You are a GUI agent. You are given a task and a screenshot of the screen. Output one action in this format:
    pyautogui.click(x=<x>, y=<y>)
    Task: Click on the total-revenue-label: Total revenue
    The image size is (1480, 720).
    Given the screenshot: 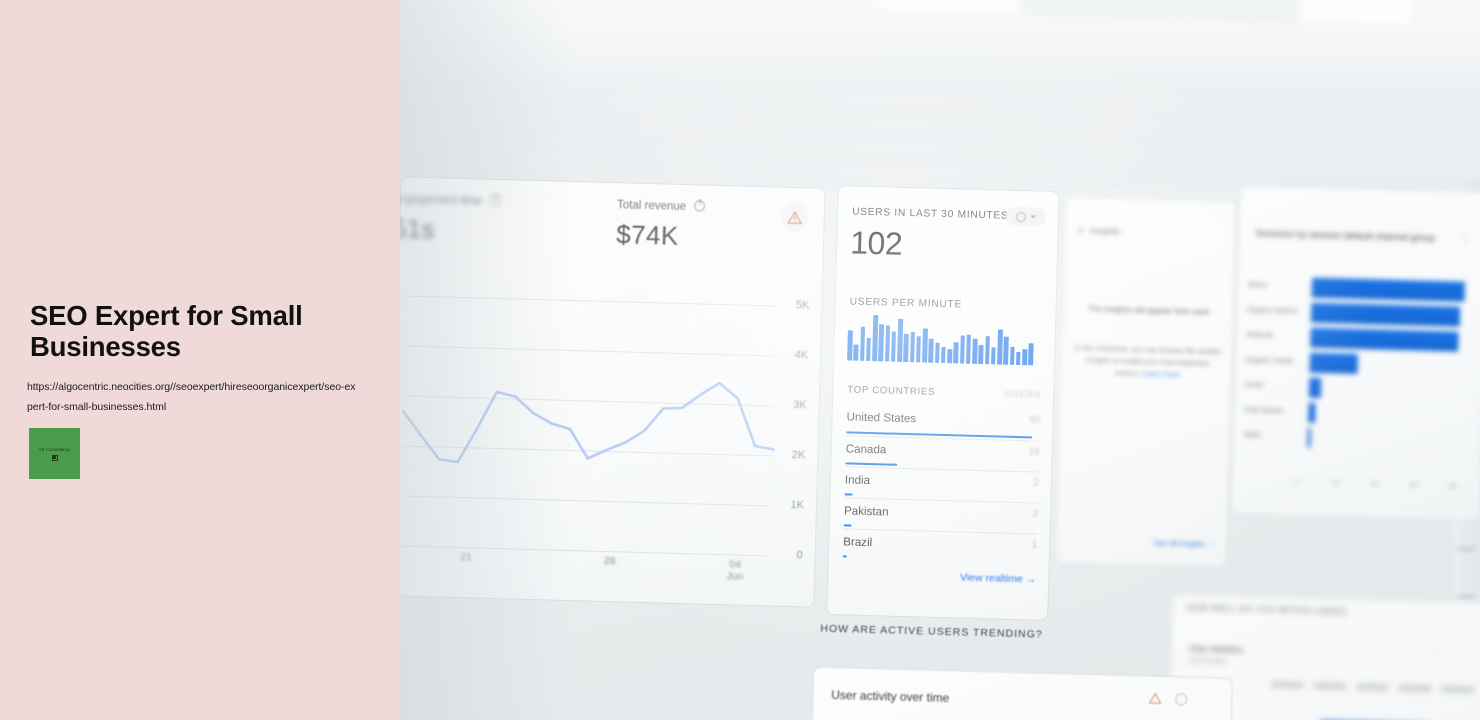 What is the action you would take?
    pyautogui.click(x=651, y=206)
    